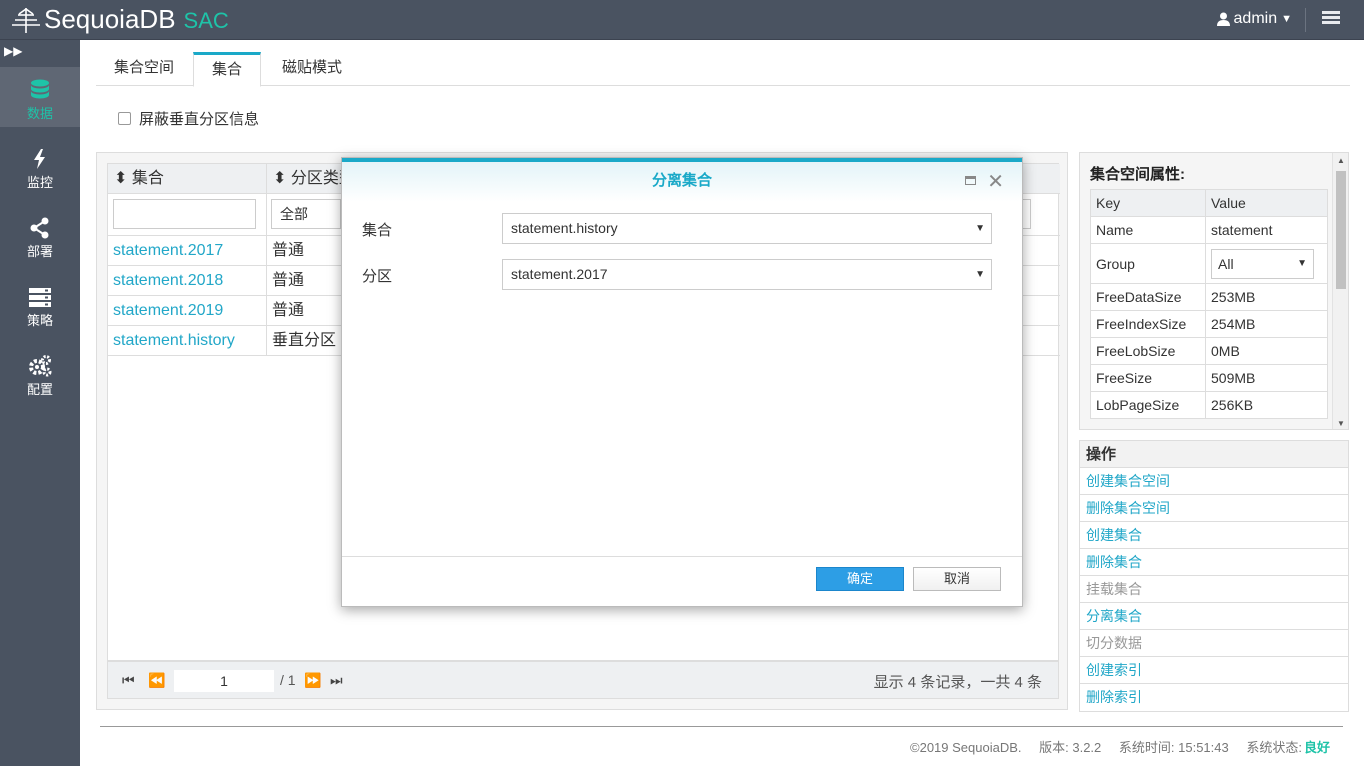 This screenshot has width=1364, height=766. Describe the element at coordinates (39, 182) in the screenshot. I see `sidebar-item-label: 监控` at that location.